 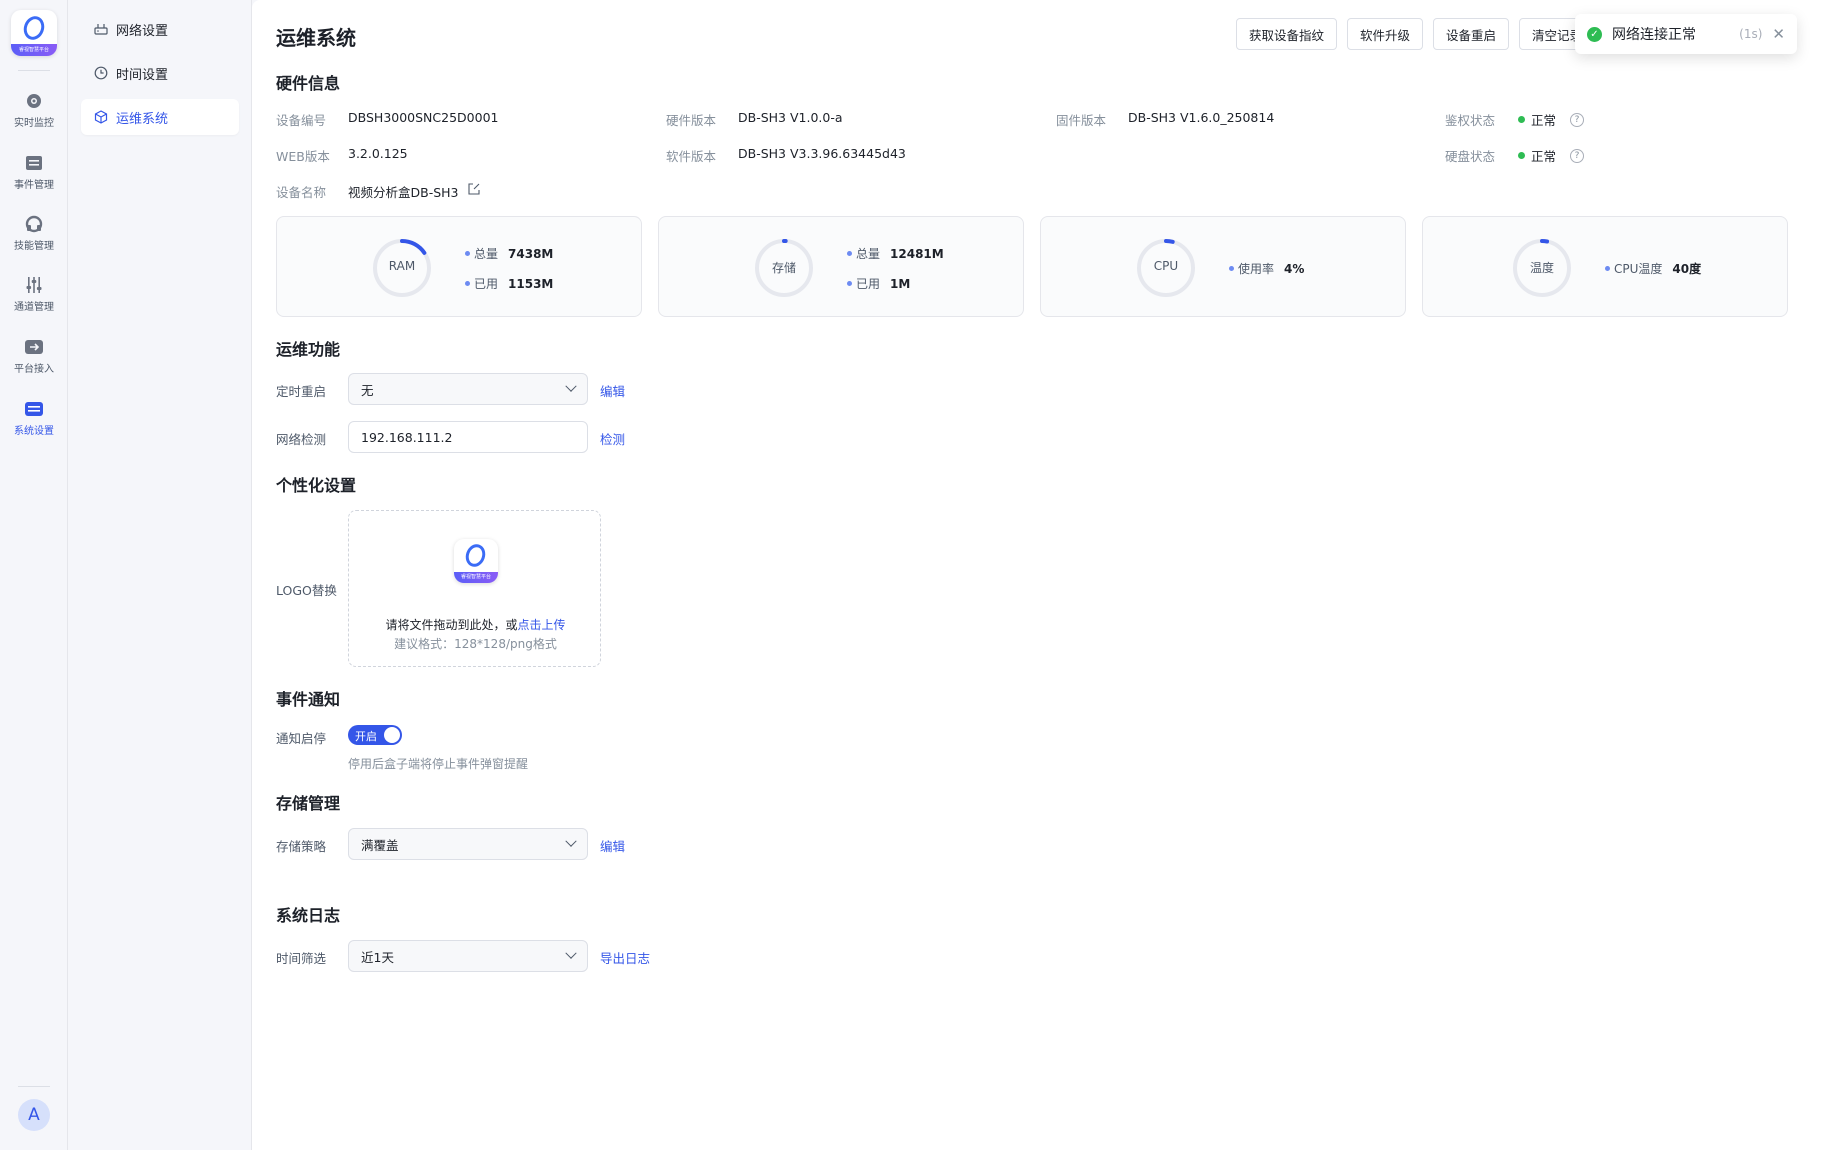 What do you see at coordinates (423, 117) in the screenshot?
I see `device-no-value: DBSH3000SNC25D0001` at bounding box center [423, 117].